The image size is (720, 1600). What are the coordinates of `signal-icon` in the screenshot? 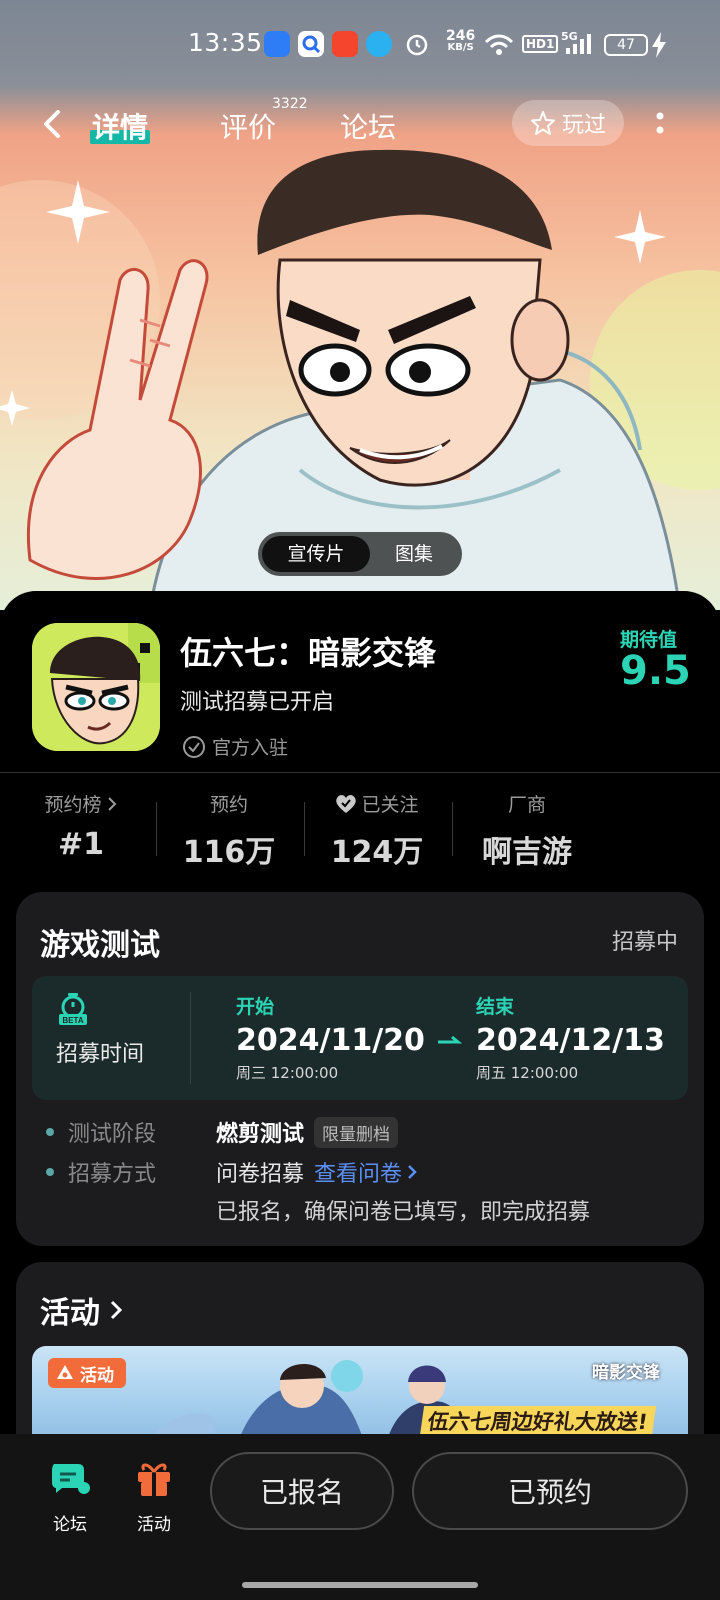 It's located at (578, 44).